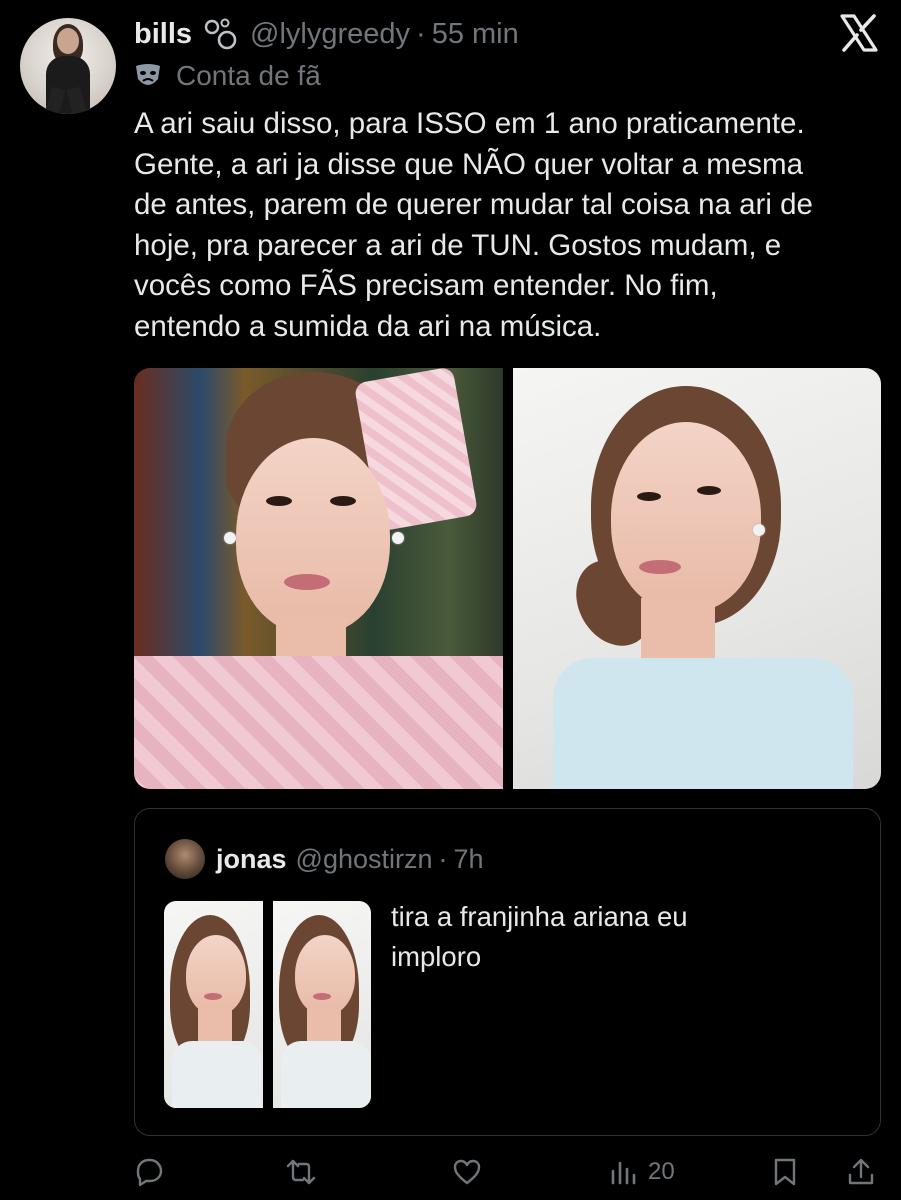  I want to click on quoted-tweet-media, so click(267, 1004).